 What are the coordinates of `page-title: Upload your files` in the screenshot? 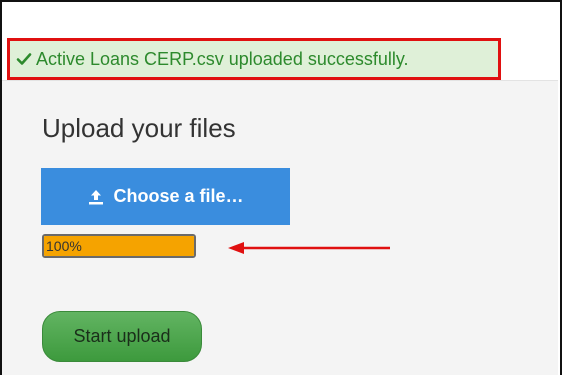 It's located at (139, 128).